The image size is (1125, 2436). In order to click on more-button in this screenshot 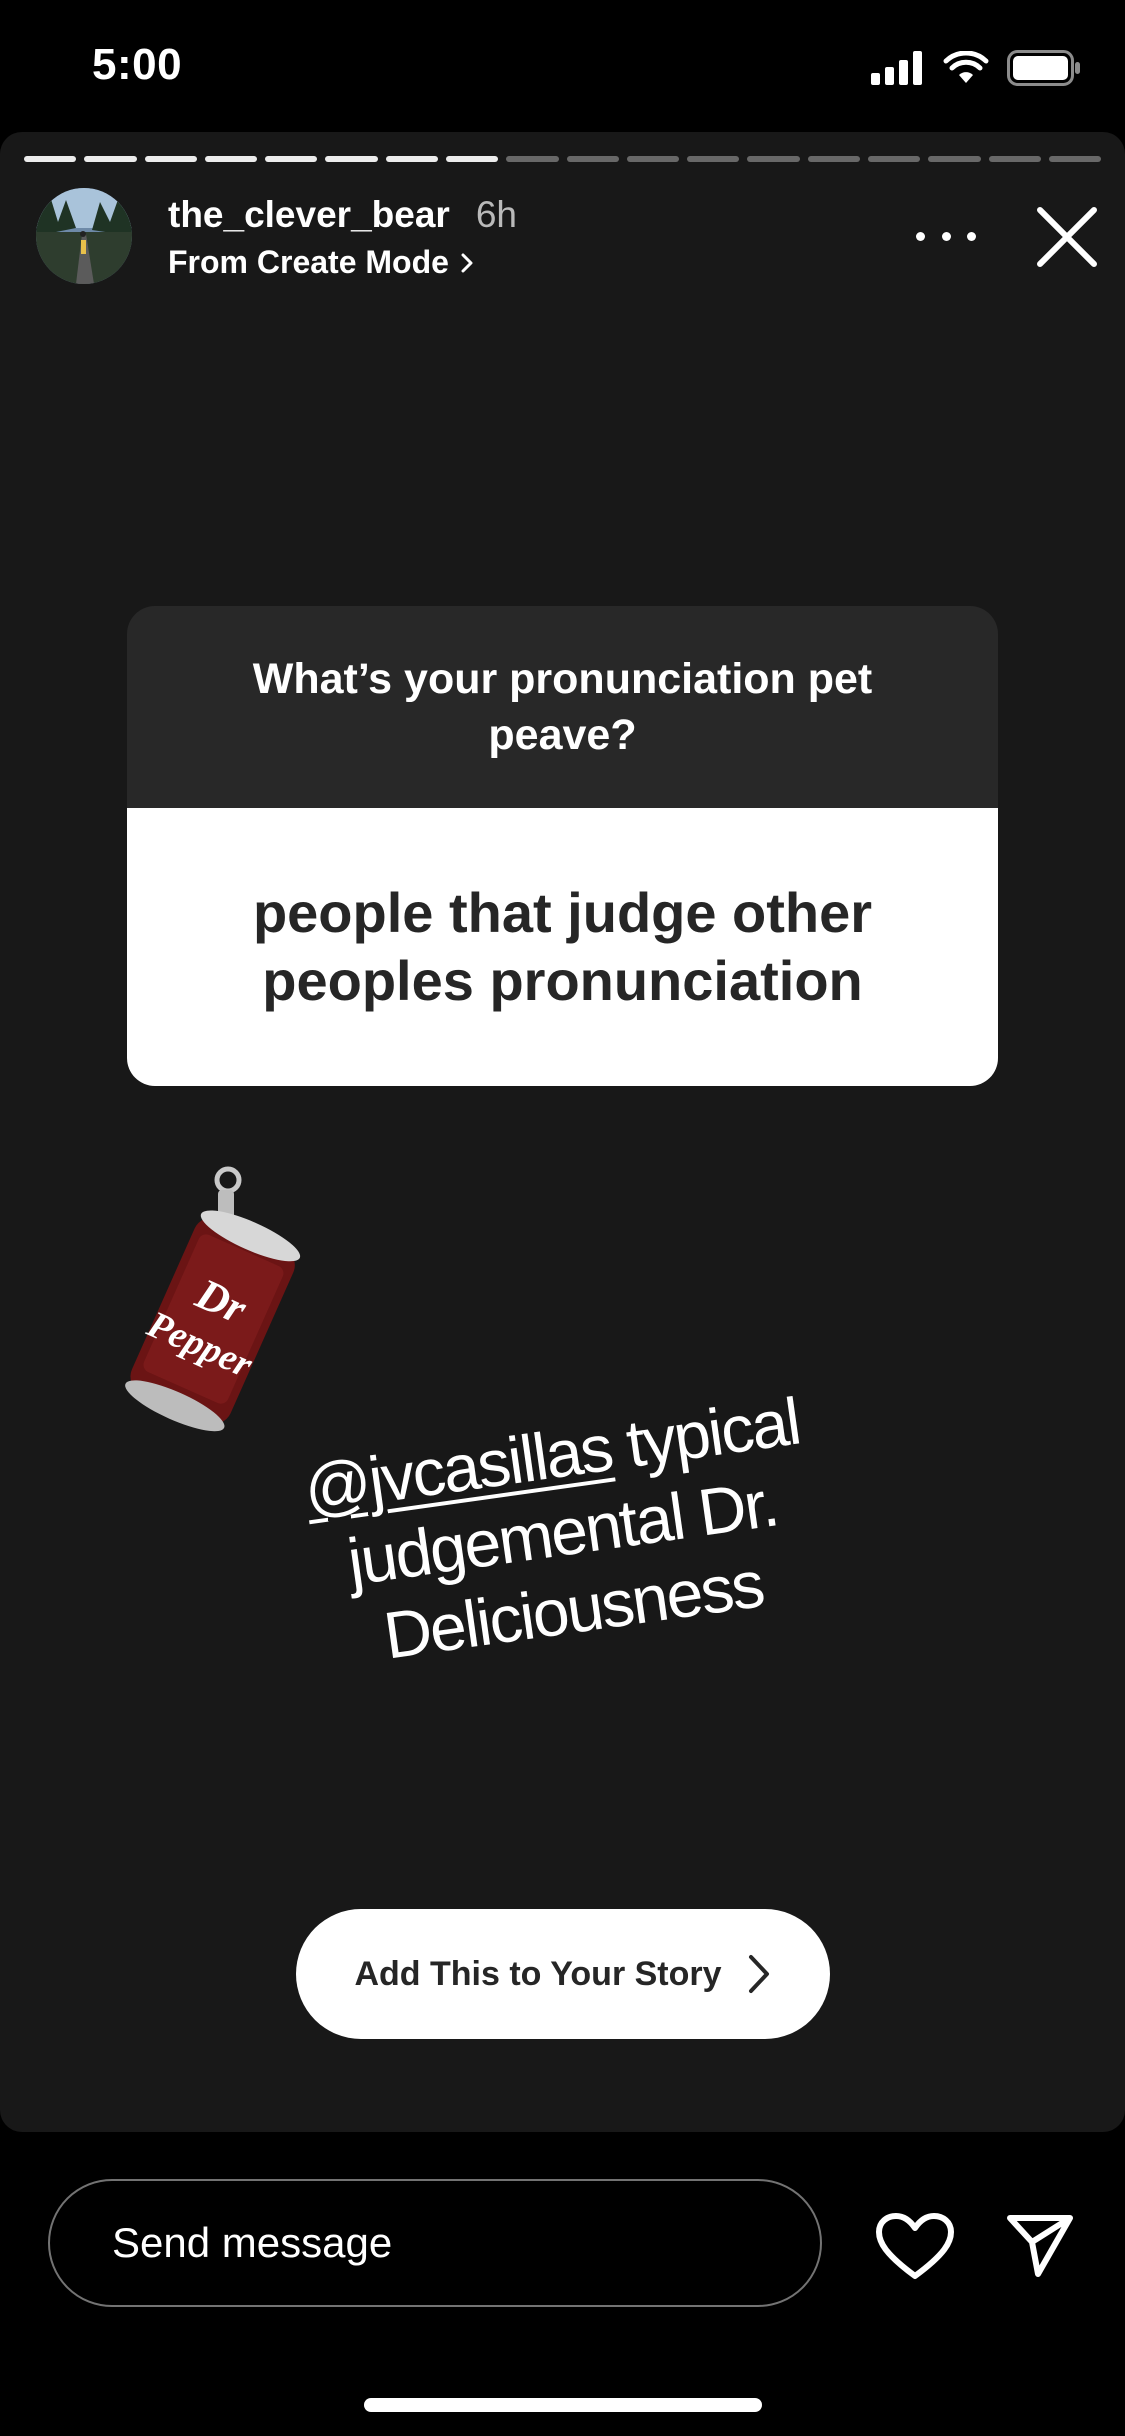, I will do `click(946, 236)`.